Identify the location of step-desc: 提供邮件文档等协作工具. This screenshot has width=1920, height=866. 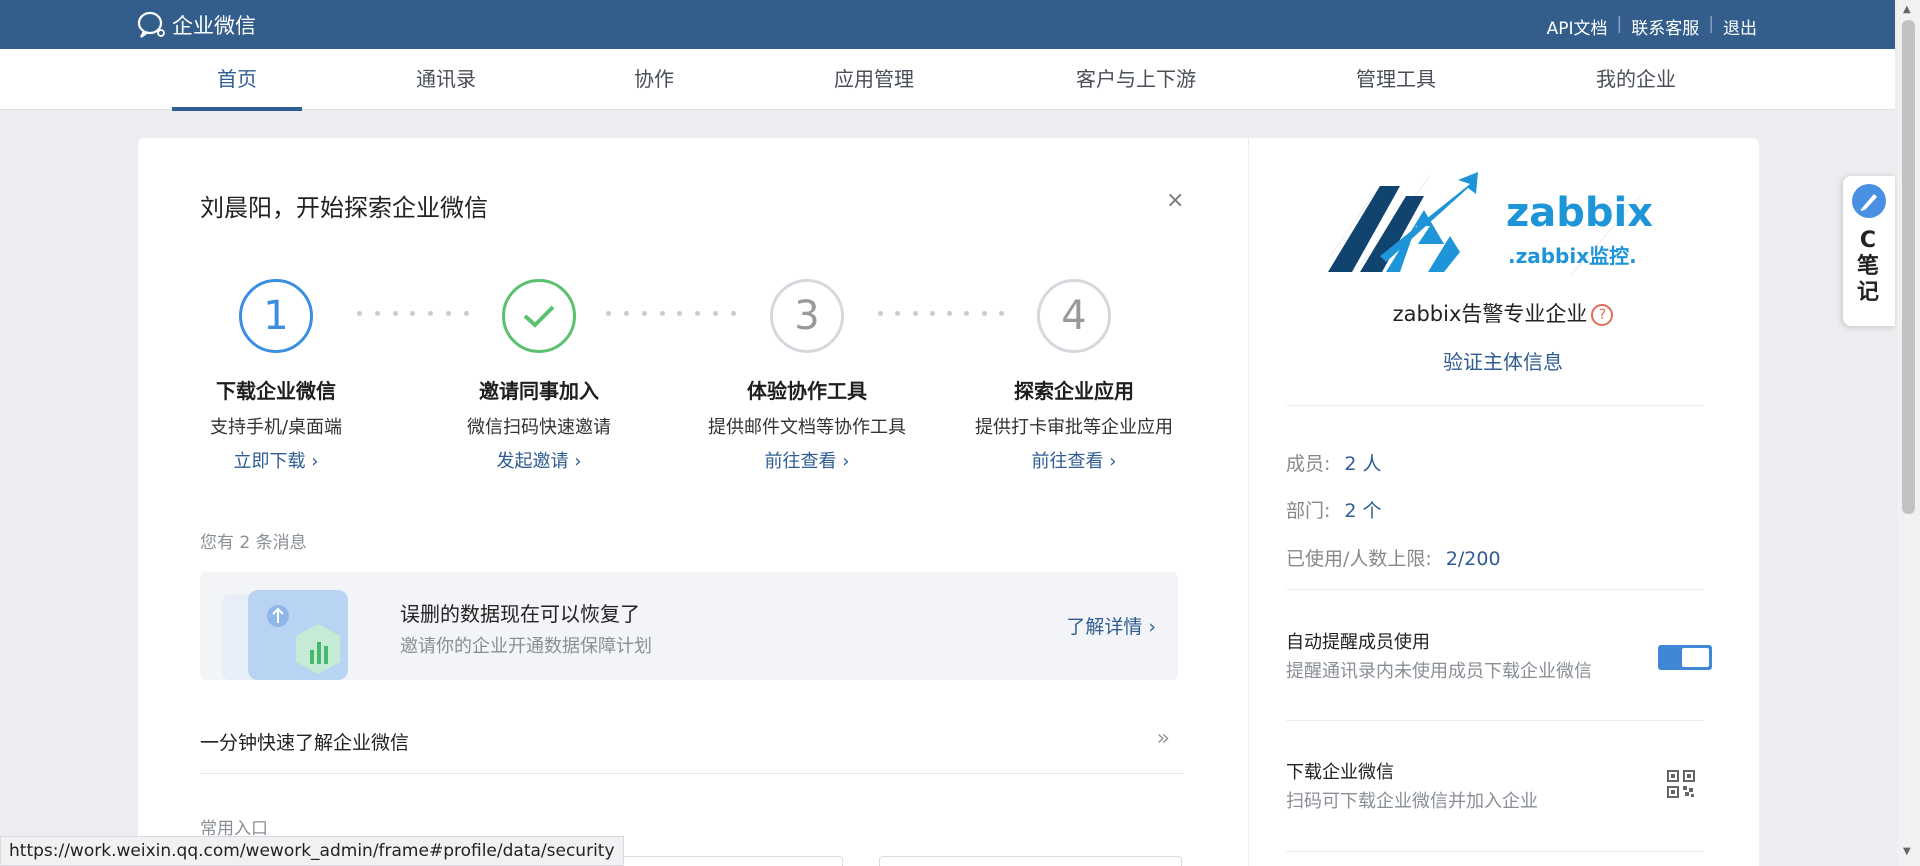
(807, 427).